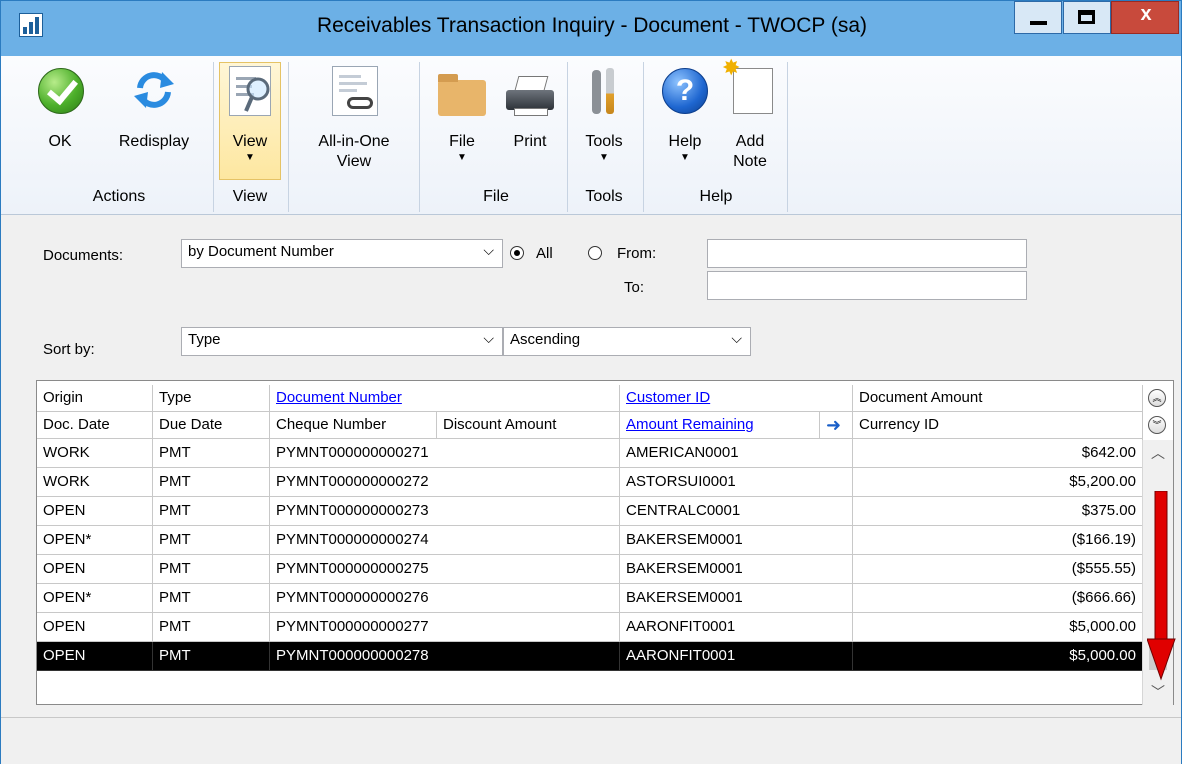  What do you see at coordinates (154, 90) in the screenshot?
I see `refresh-arrows-icon` at bounding box center [154, 90].